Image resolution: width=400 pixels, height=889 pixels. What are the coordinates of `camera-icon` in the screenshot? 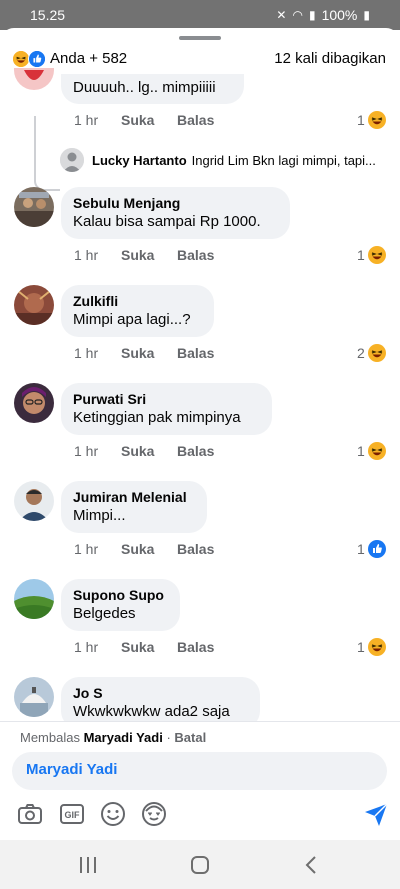 It's located at (30, 814).